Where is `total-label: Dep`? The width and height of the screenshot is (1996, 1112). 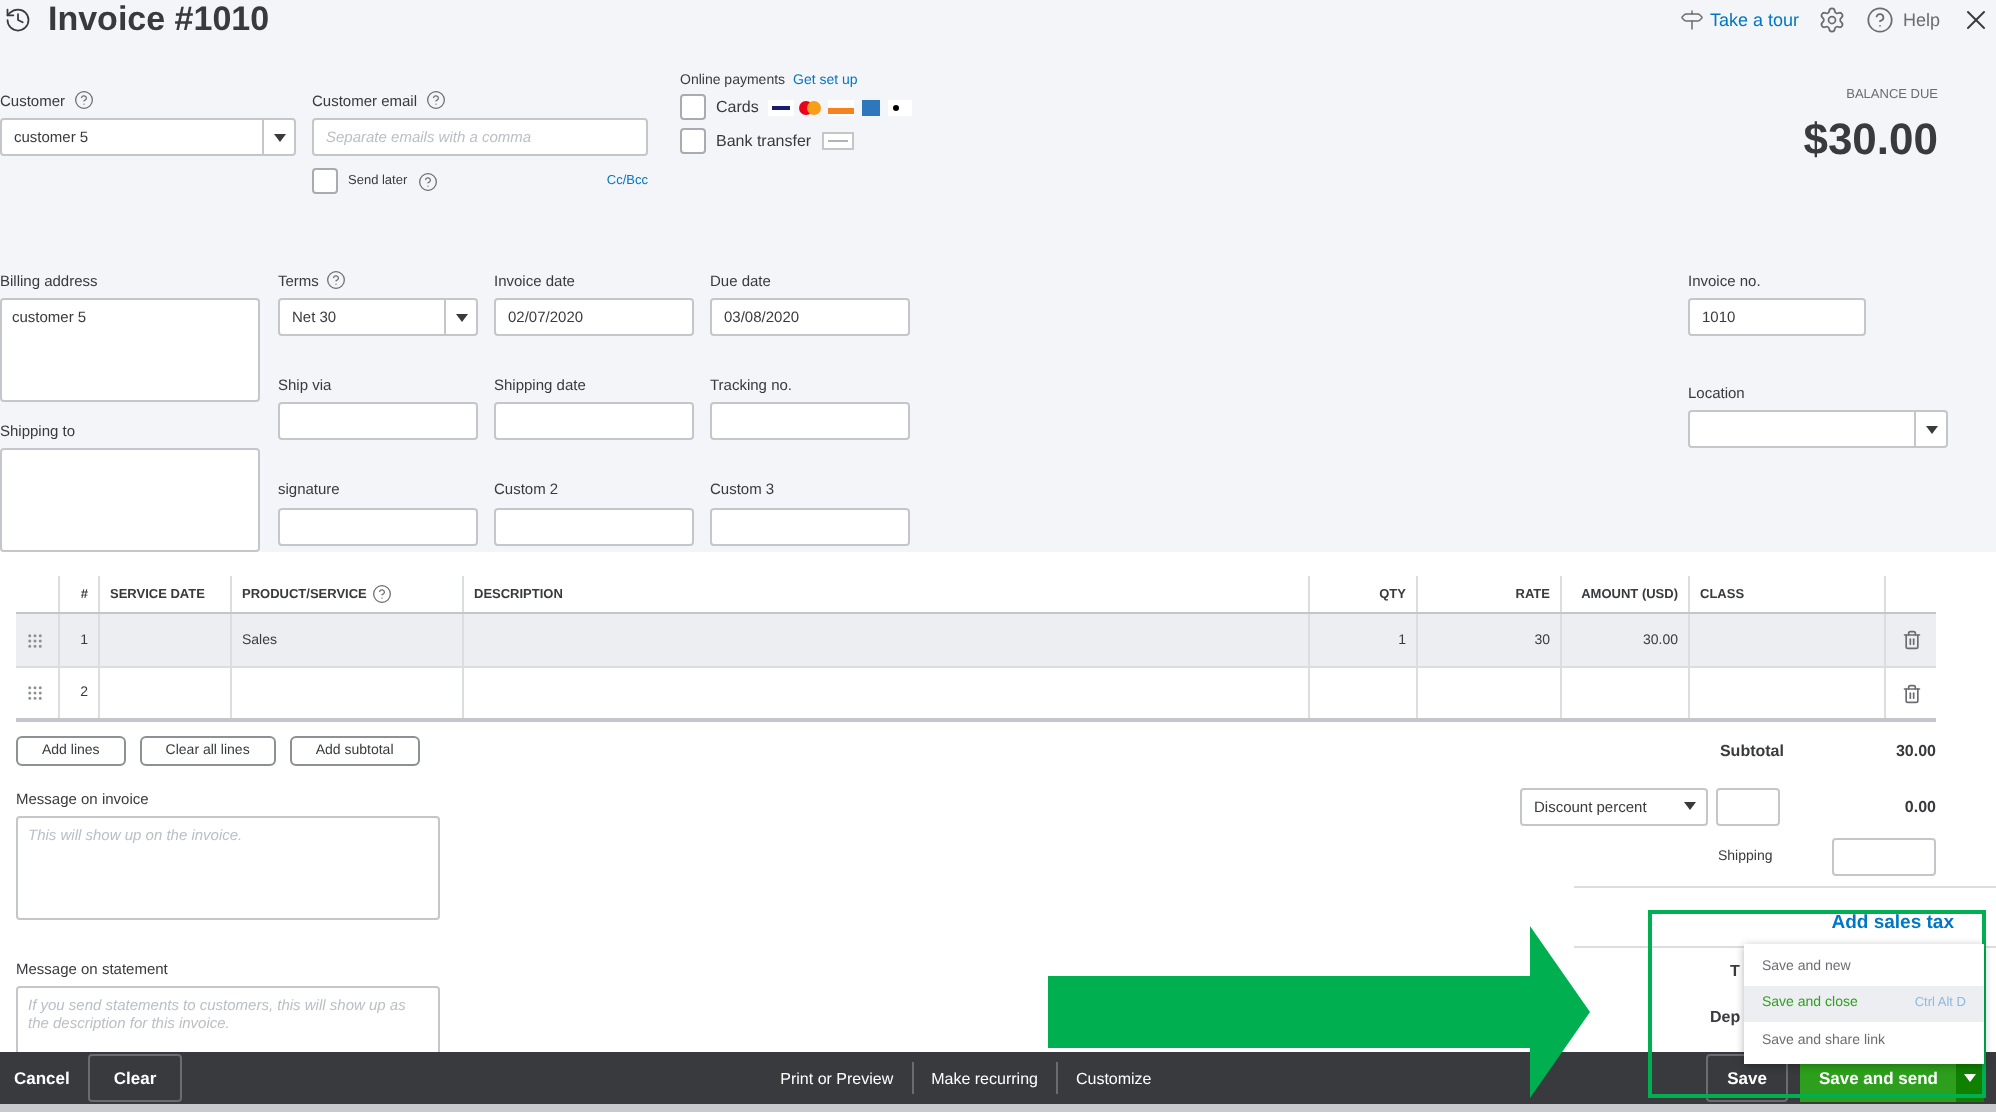 total-label: Dep is located at coordinates (1725, 1016).